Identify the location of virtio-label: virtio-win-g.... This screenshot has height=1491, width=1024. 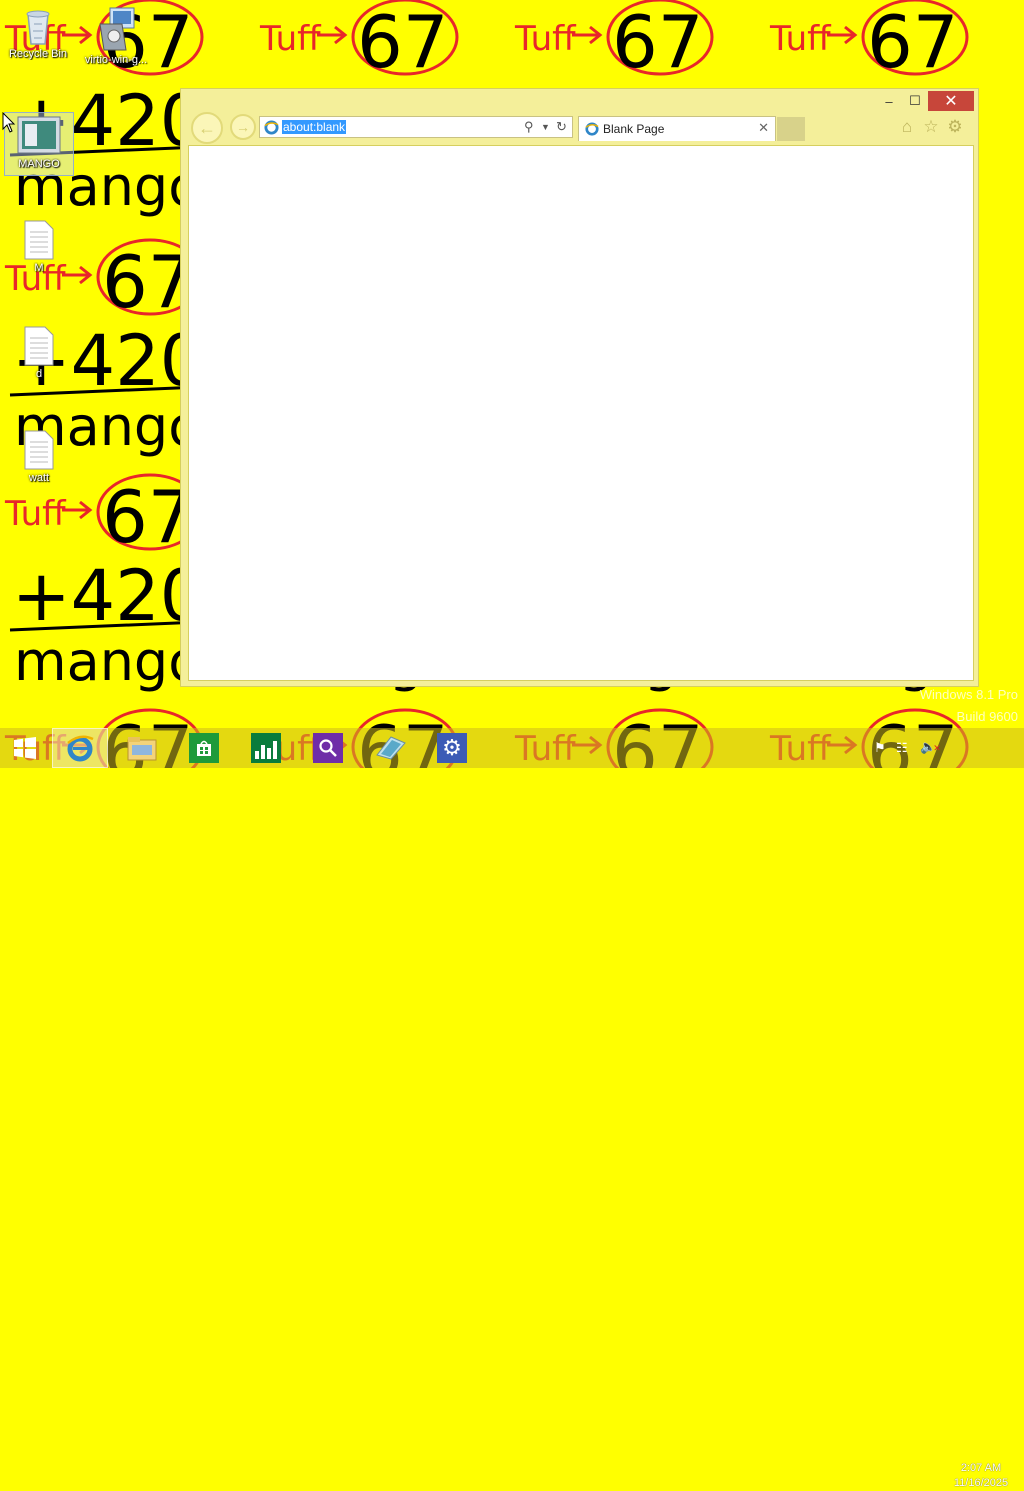
(116, 60).